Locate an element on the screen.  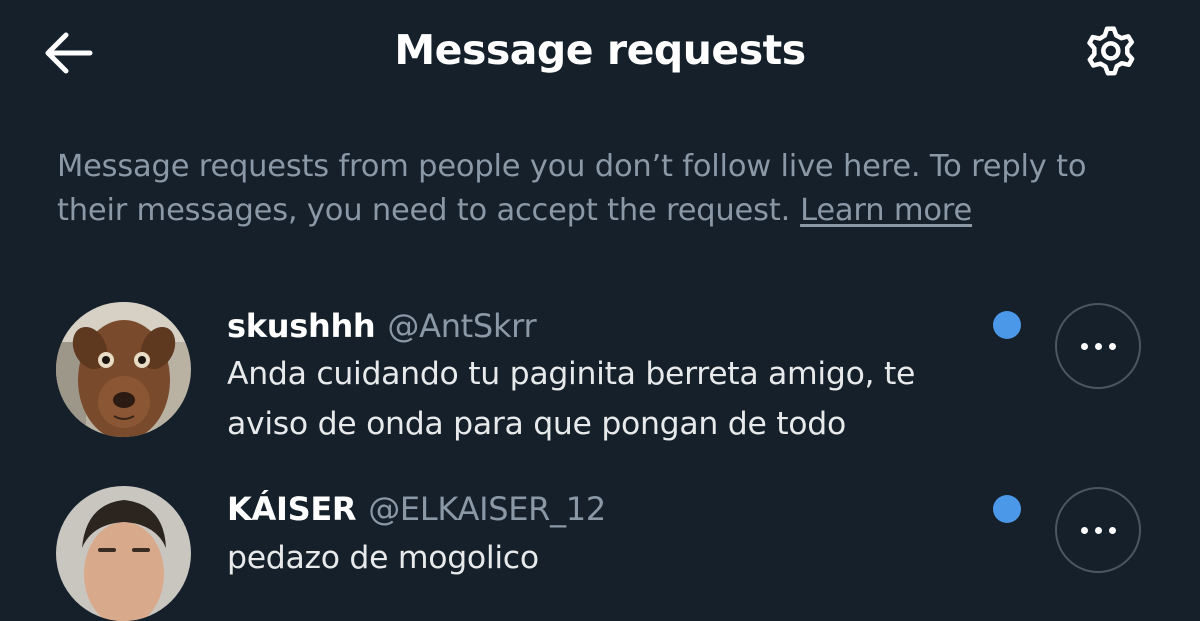
dog-avatar-image is located at coordinates (123, 369).